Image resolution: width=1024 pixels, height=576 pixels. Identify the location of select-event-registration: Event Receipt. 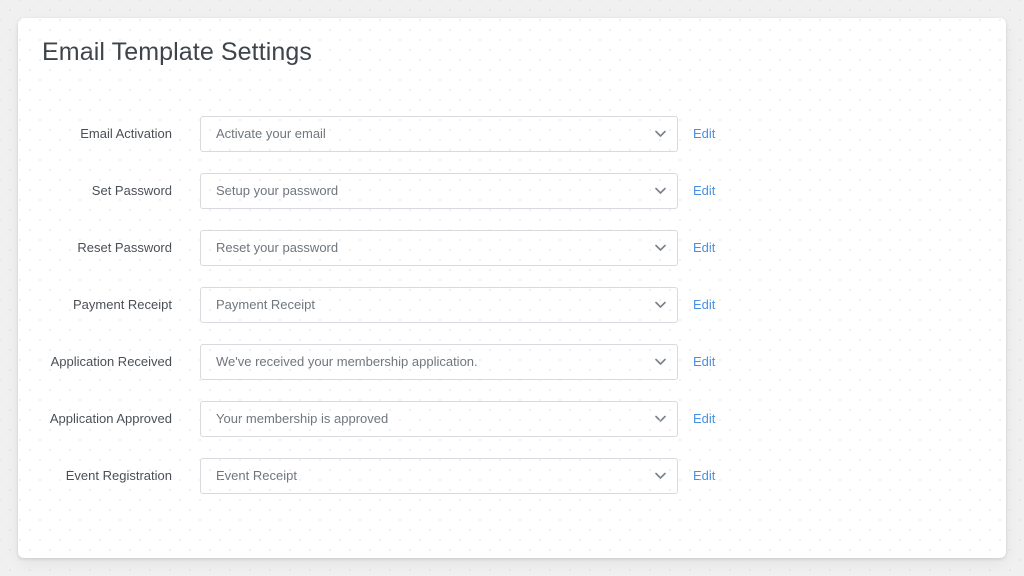
(439, 476).